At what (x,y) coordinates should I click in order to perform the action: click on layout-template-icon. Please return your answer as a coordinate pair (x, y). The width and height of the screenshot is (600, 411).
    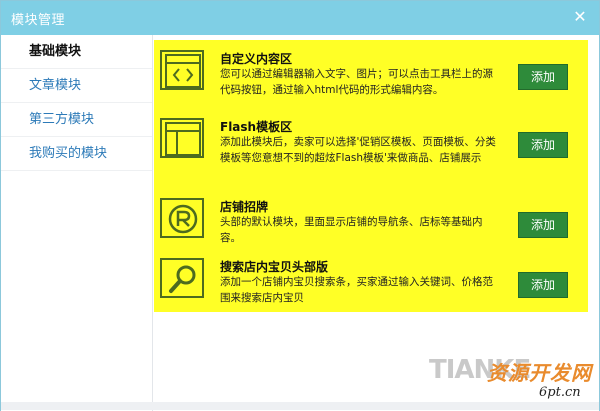
    Looking at the image, I should click on (182, 138).